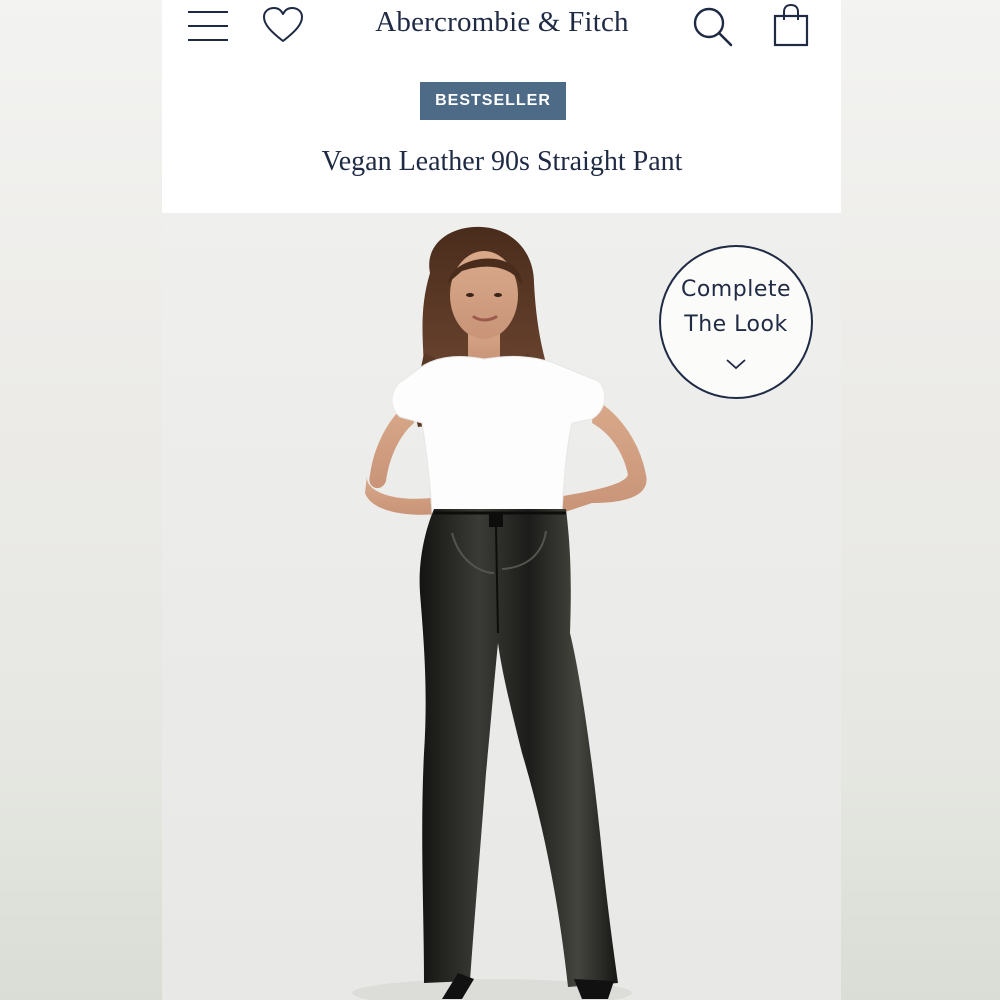 The height and width of the screenshot is (1000, 1000). Describe the element at coordinates (736, 364) in the screenshot. I see `chevron-down-icon` at that location.